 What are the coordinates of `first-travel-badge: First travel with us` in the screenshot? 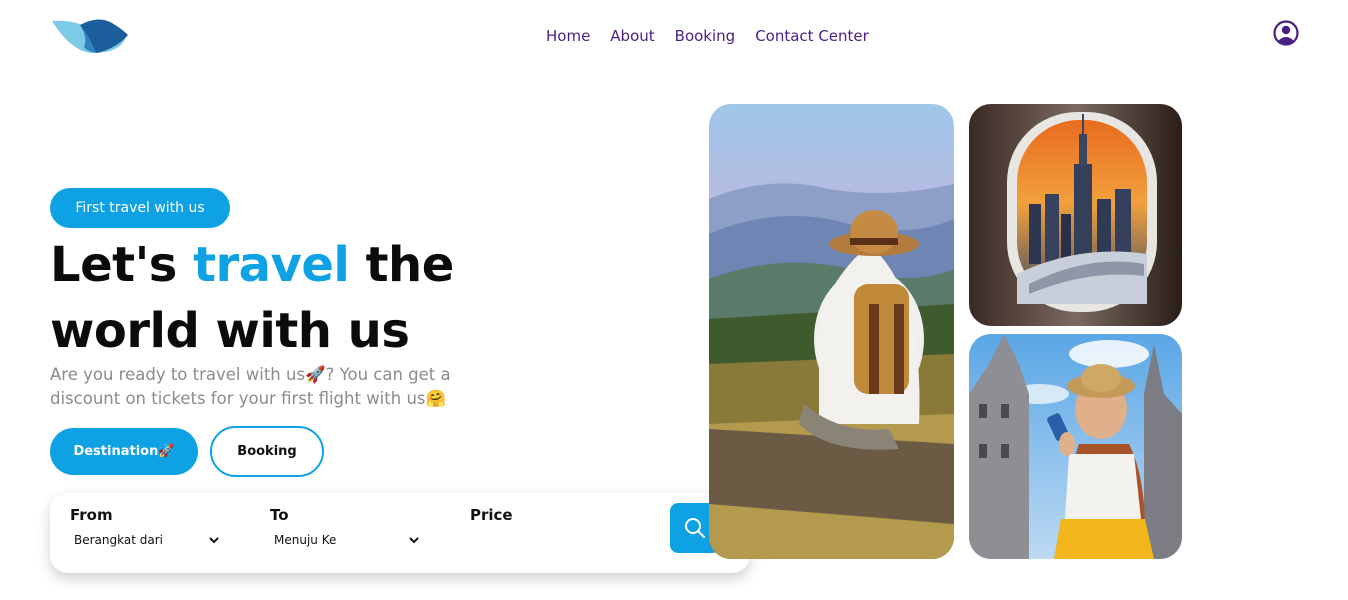 It's located at (140, 208).